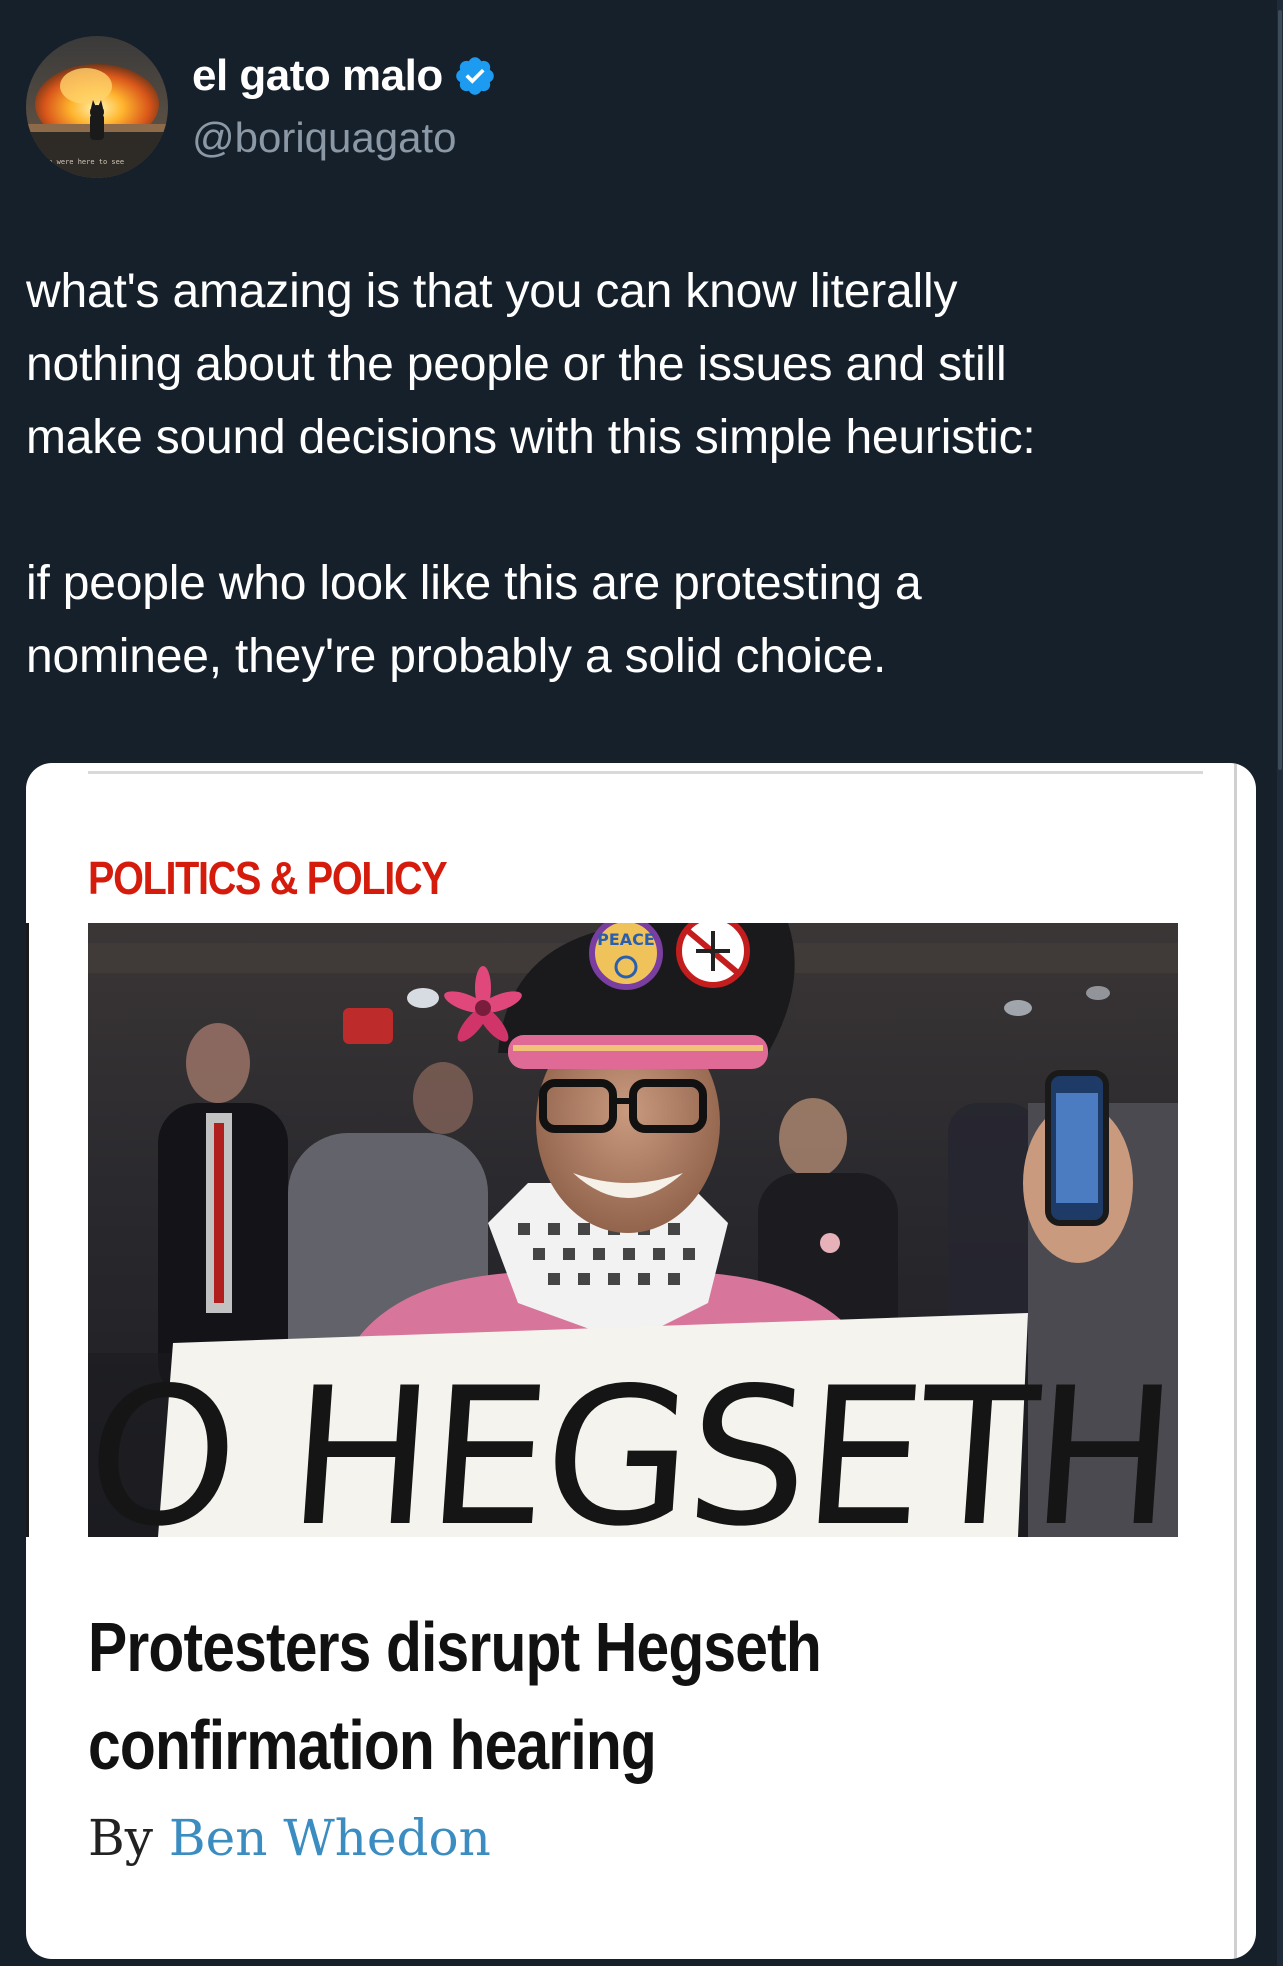 The image size is (1283, 1966). Describe the element at coordinates (1280, 390) in the screenshot. I see `scrollbar-thumb` at that location.